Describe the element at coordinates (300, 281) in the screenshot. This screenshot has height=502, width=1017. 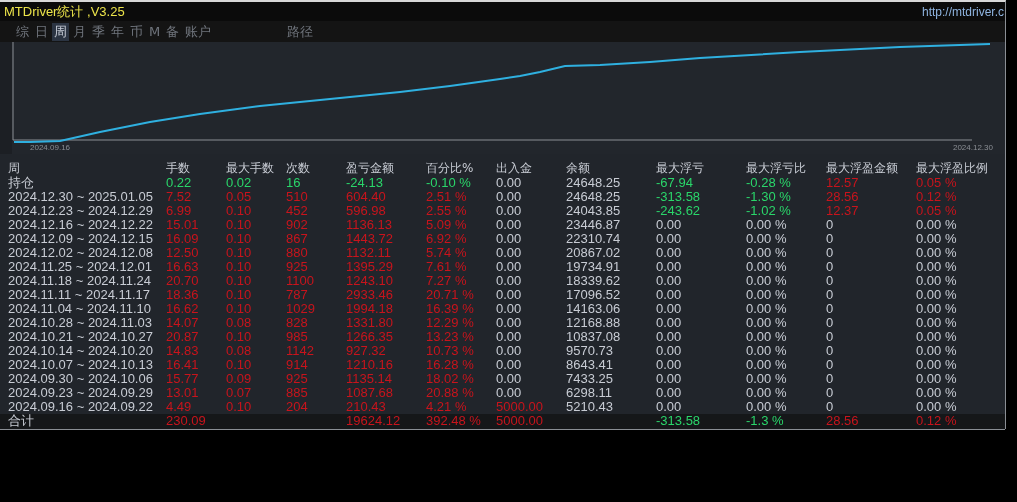
I see `table-cell-text: 1100` at that location.